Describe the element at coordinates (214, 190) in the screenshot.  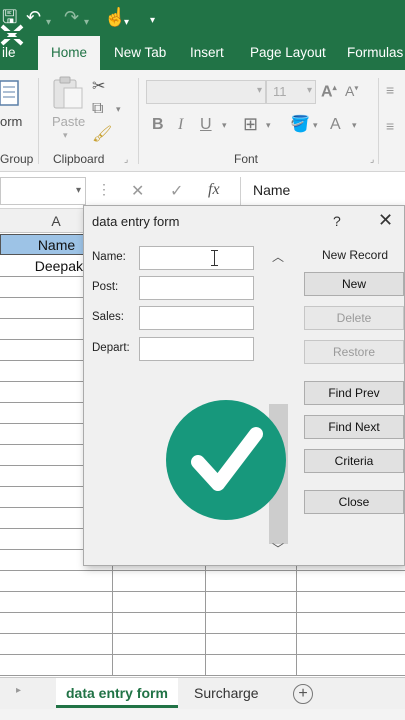
I see `insert-function-icon: fx` at that location.